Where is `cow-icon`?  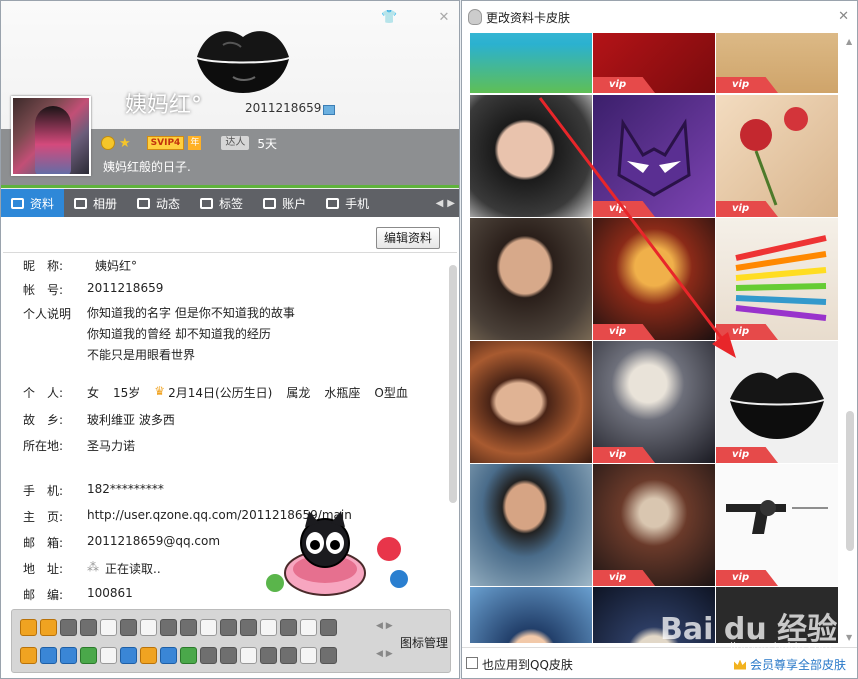 cow-icon is located at coordinates (108, 655).